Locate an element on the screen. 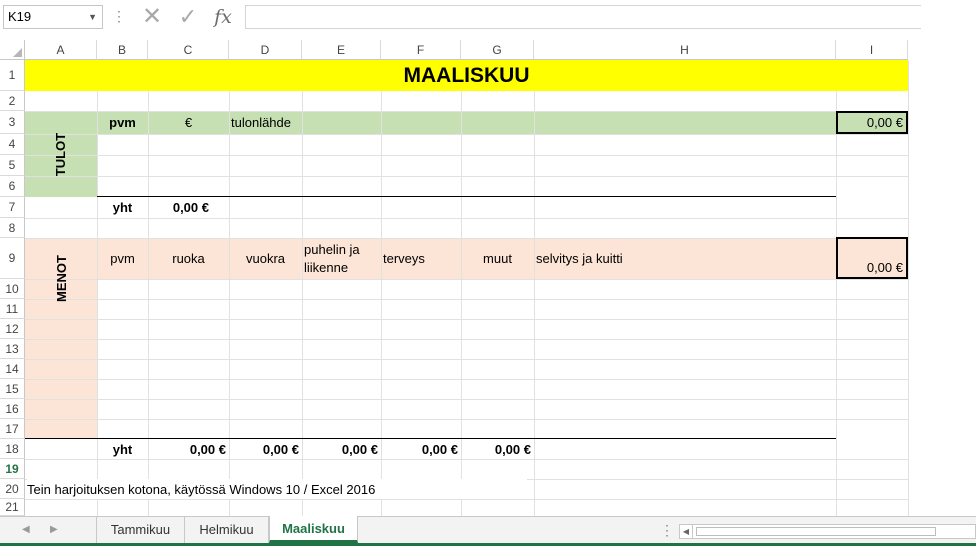 The width and height of the screenshot is (976, 546). column-header-b: B is located at coordinates (122, 50).